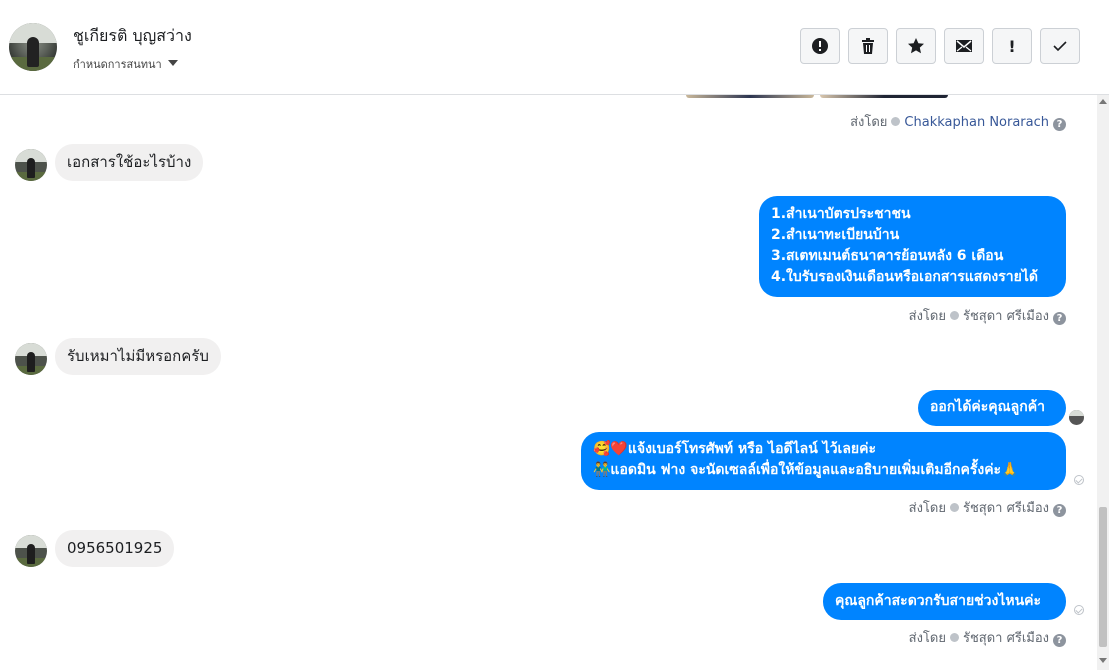 This screenshot has width=1109, height=670. What do you see at coordinates (117, 64) in the screenshot?
I see `assign-label: กำหนดการสนทนา` at bounding box center [117, 64].